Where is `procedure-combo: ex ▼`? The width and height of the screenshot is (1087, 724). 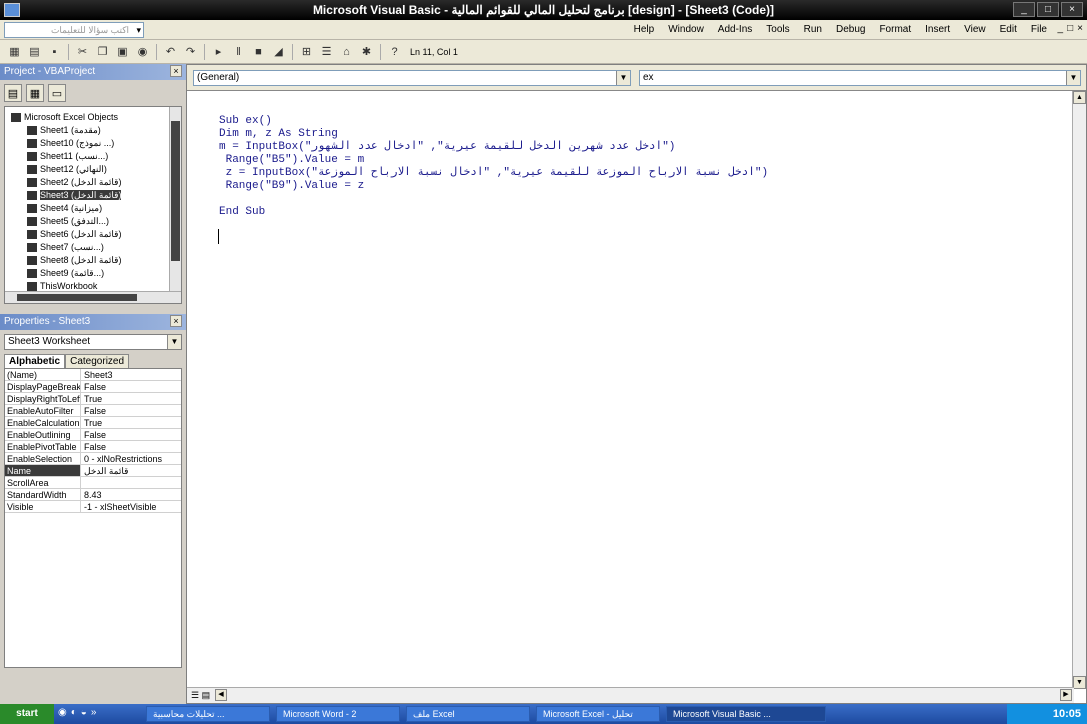
procedure-combo: ex ▼ is located at coordinates (860, 78).